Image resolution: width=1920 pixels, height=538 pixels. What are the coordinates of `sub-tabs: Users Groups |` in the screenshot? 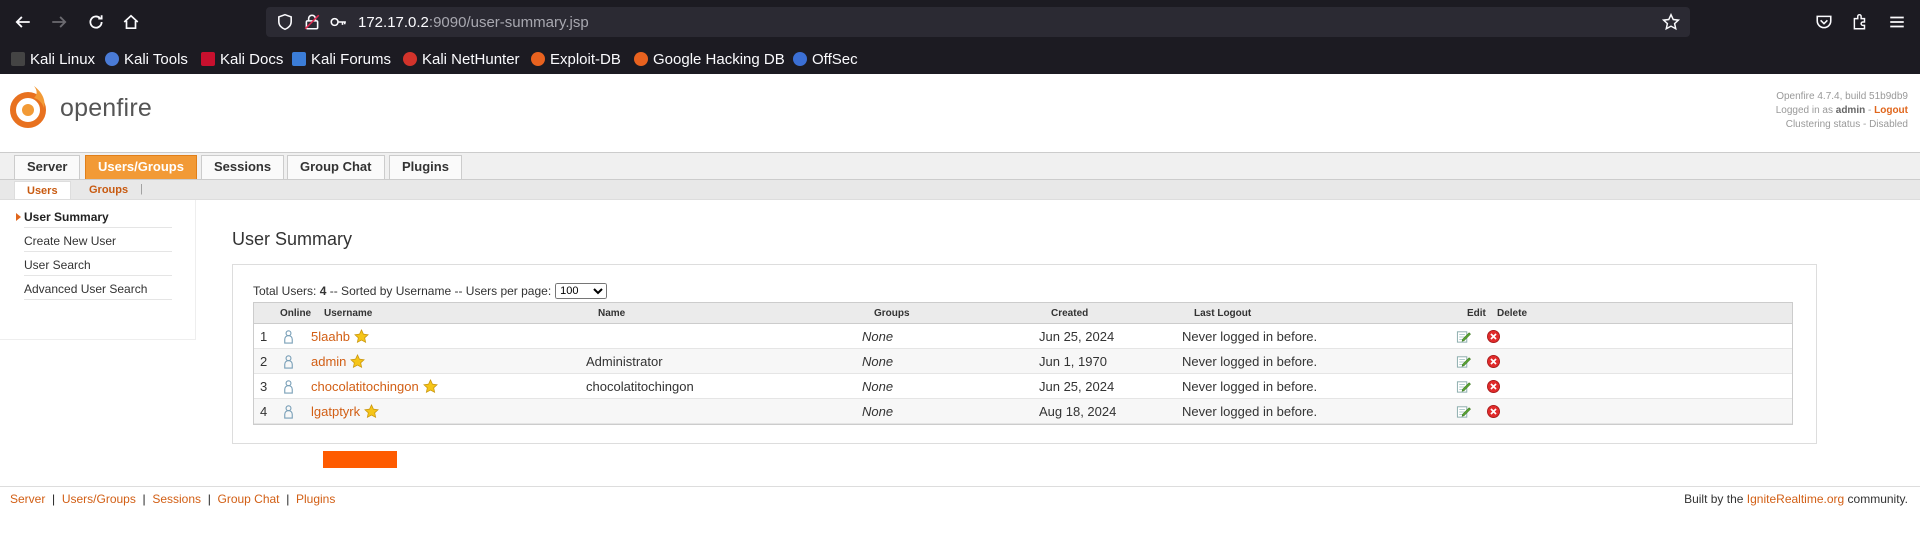 It's located at (960, 190).